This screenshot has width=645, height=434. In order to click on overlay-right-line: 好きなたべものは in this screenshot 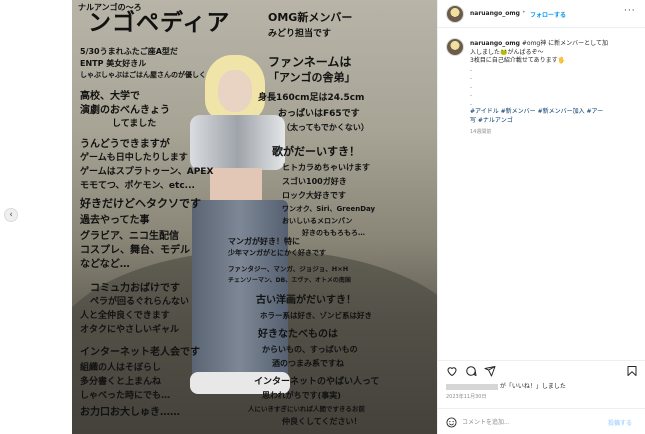, I will do `click(298, 334)`.